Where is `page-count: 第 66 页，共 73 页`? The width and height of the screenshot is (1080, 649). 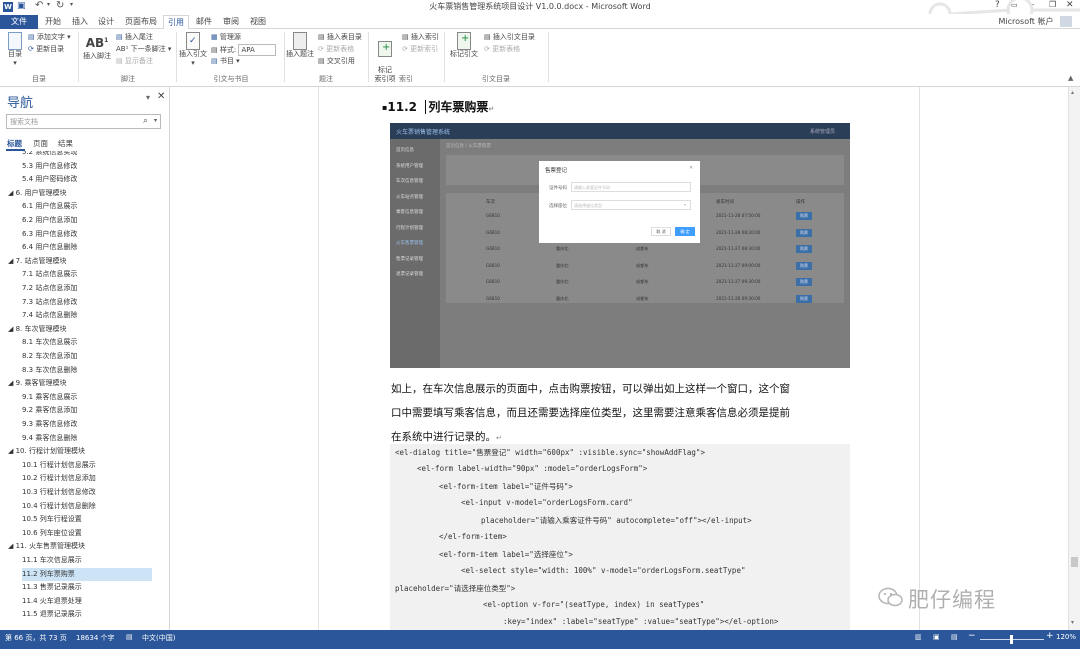 page-count: 第 66 页，共 73 页 is located at coordinates (36, 638).